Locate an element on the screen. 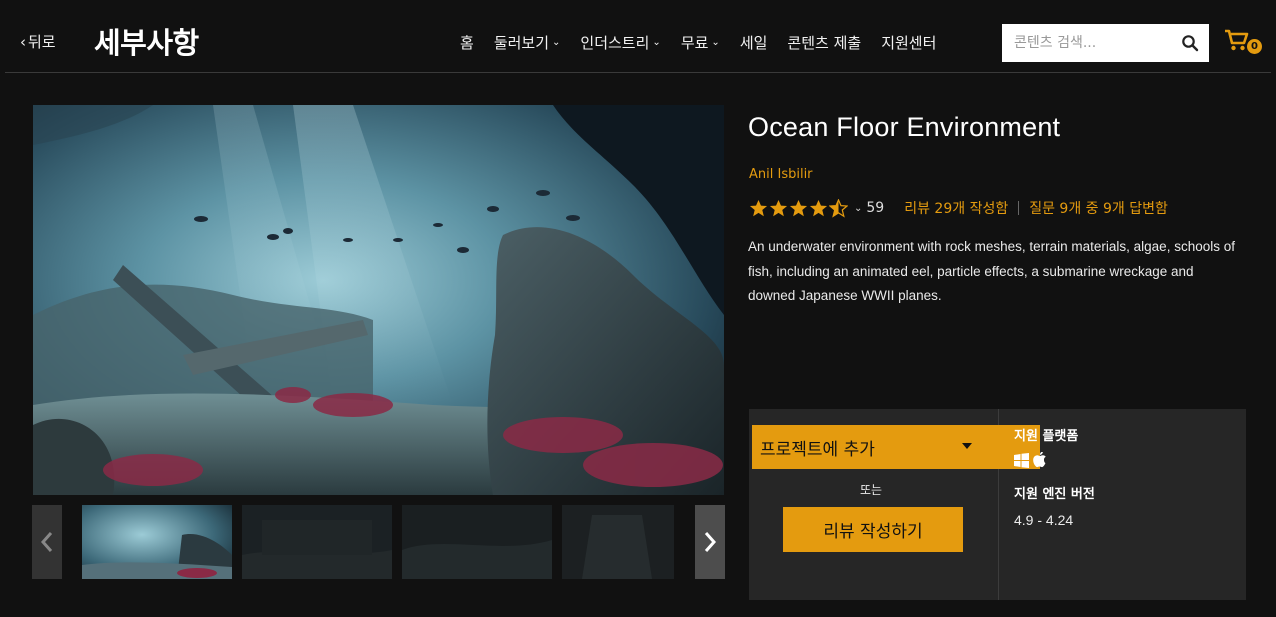 The image size is (1276, 617). nav-home: 홈 is located at coordinates (467, 42).